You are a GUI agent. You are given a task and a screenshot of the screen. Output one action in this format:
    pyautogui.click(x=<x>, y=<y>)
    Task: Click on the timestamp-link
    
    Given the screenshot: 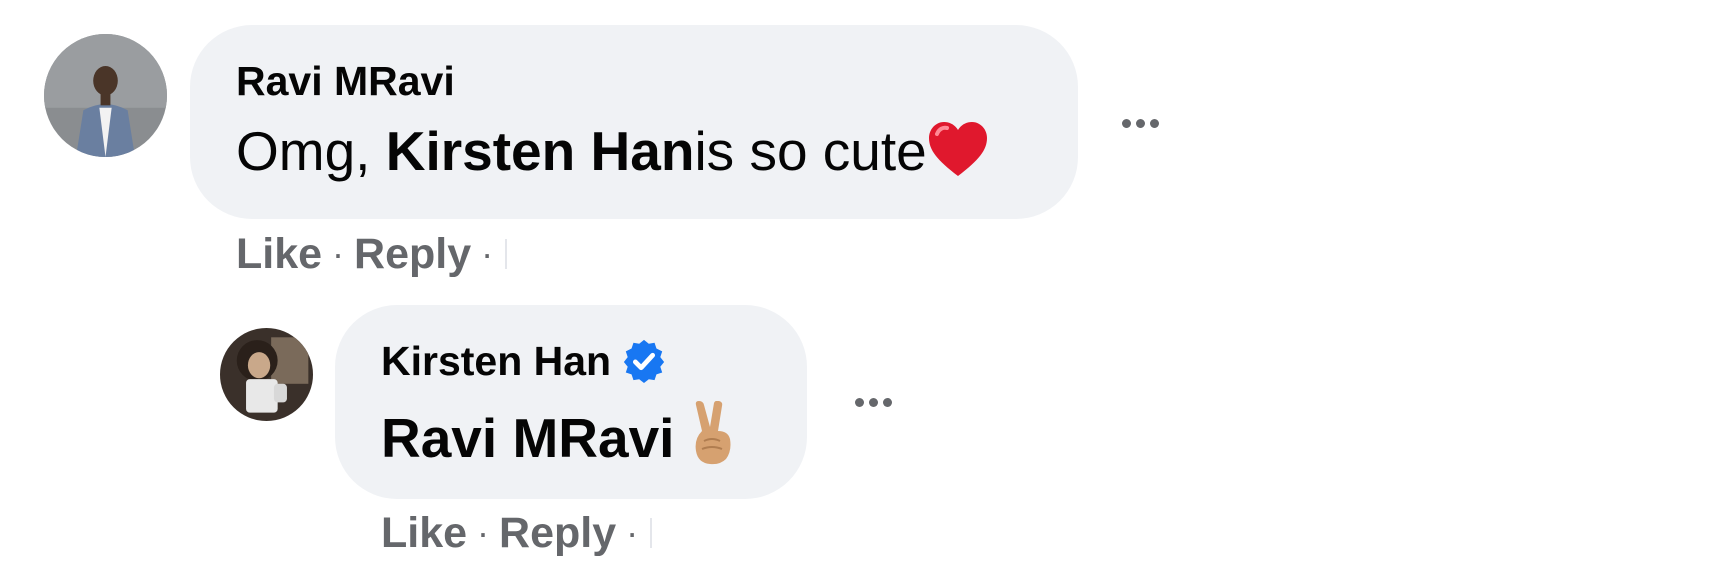 What is the action you would take?
    pyautogui.click(x=513, y=254)
    